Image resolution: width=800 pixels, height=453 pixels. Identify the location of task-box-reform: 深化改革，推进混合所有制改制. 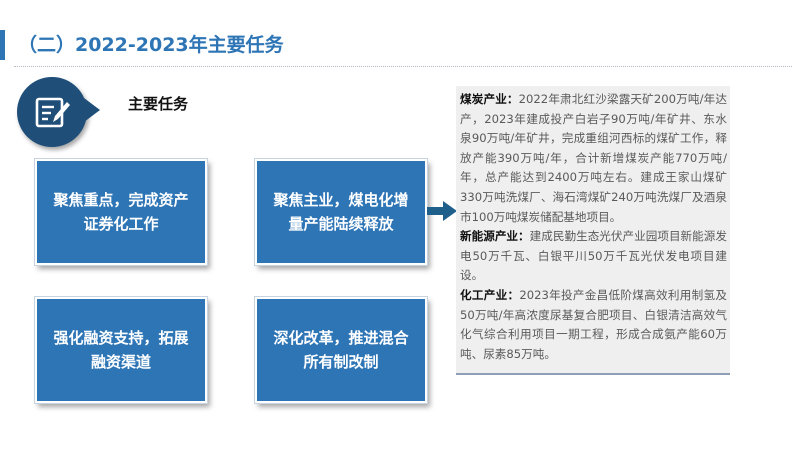
(341, 350).